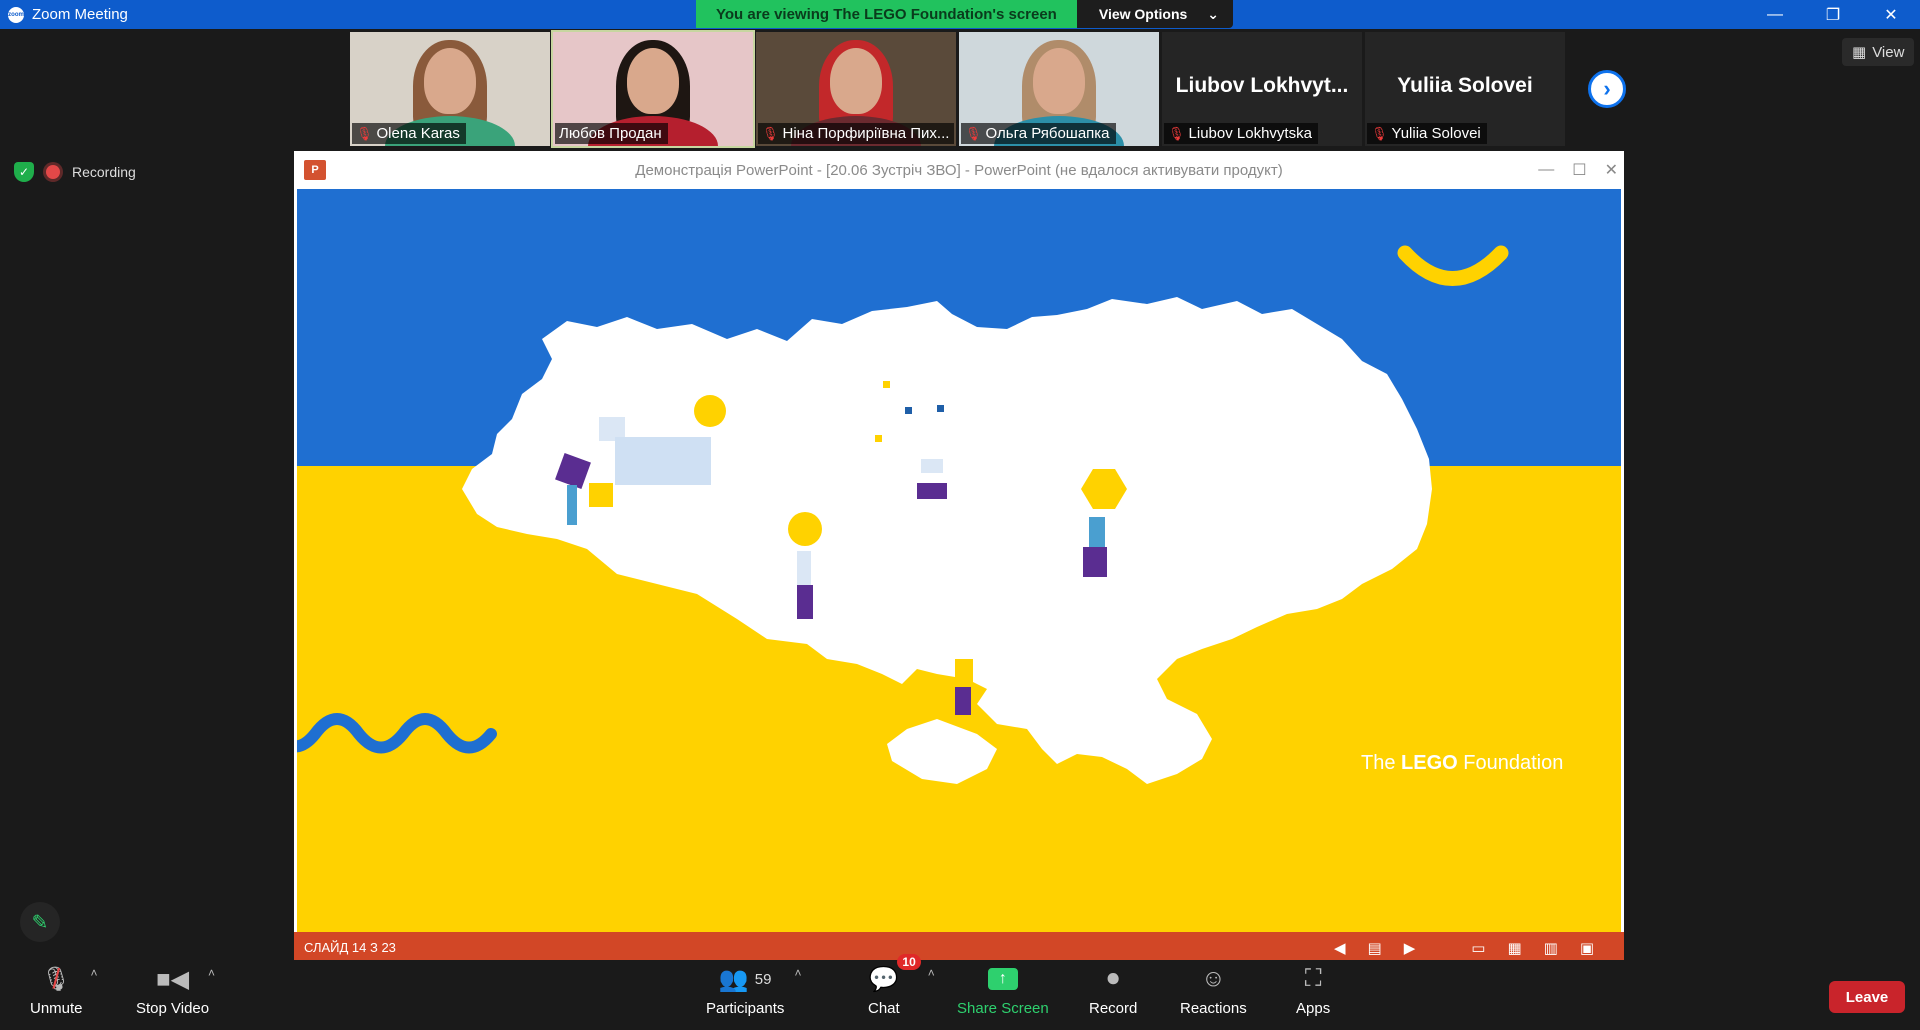  I want to click on participants-icon-wrap: 👥 59 ˄, so click(760, 979).